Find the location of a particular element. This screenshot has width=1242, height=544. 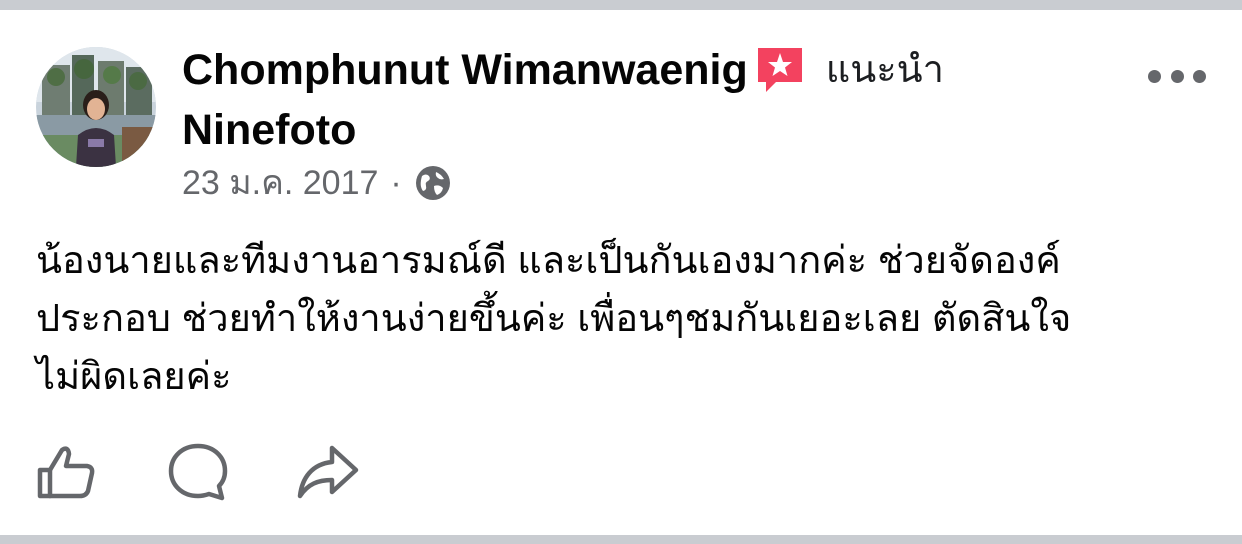

avatar is located at coordinates (96, 107).